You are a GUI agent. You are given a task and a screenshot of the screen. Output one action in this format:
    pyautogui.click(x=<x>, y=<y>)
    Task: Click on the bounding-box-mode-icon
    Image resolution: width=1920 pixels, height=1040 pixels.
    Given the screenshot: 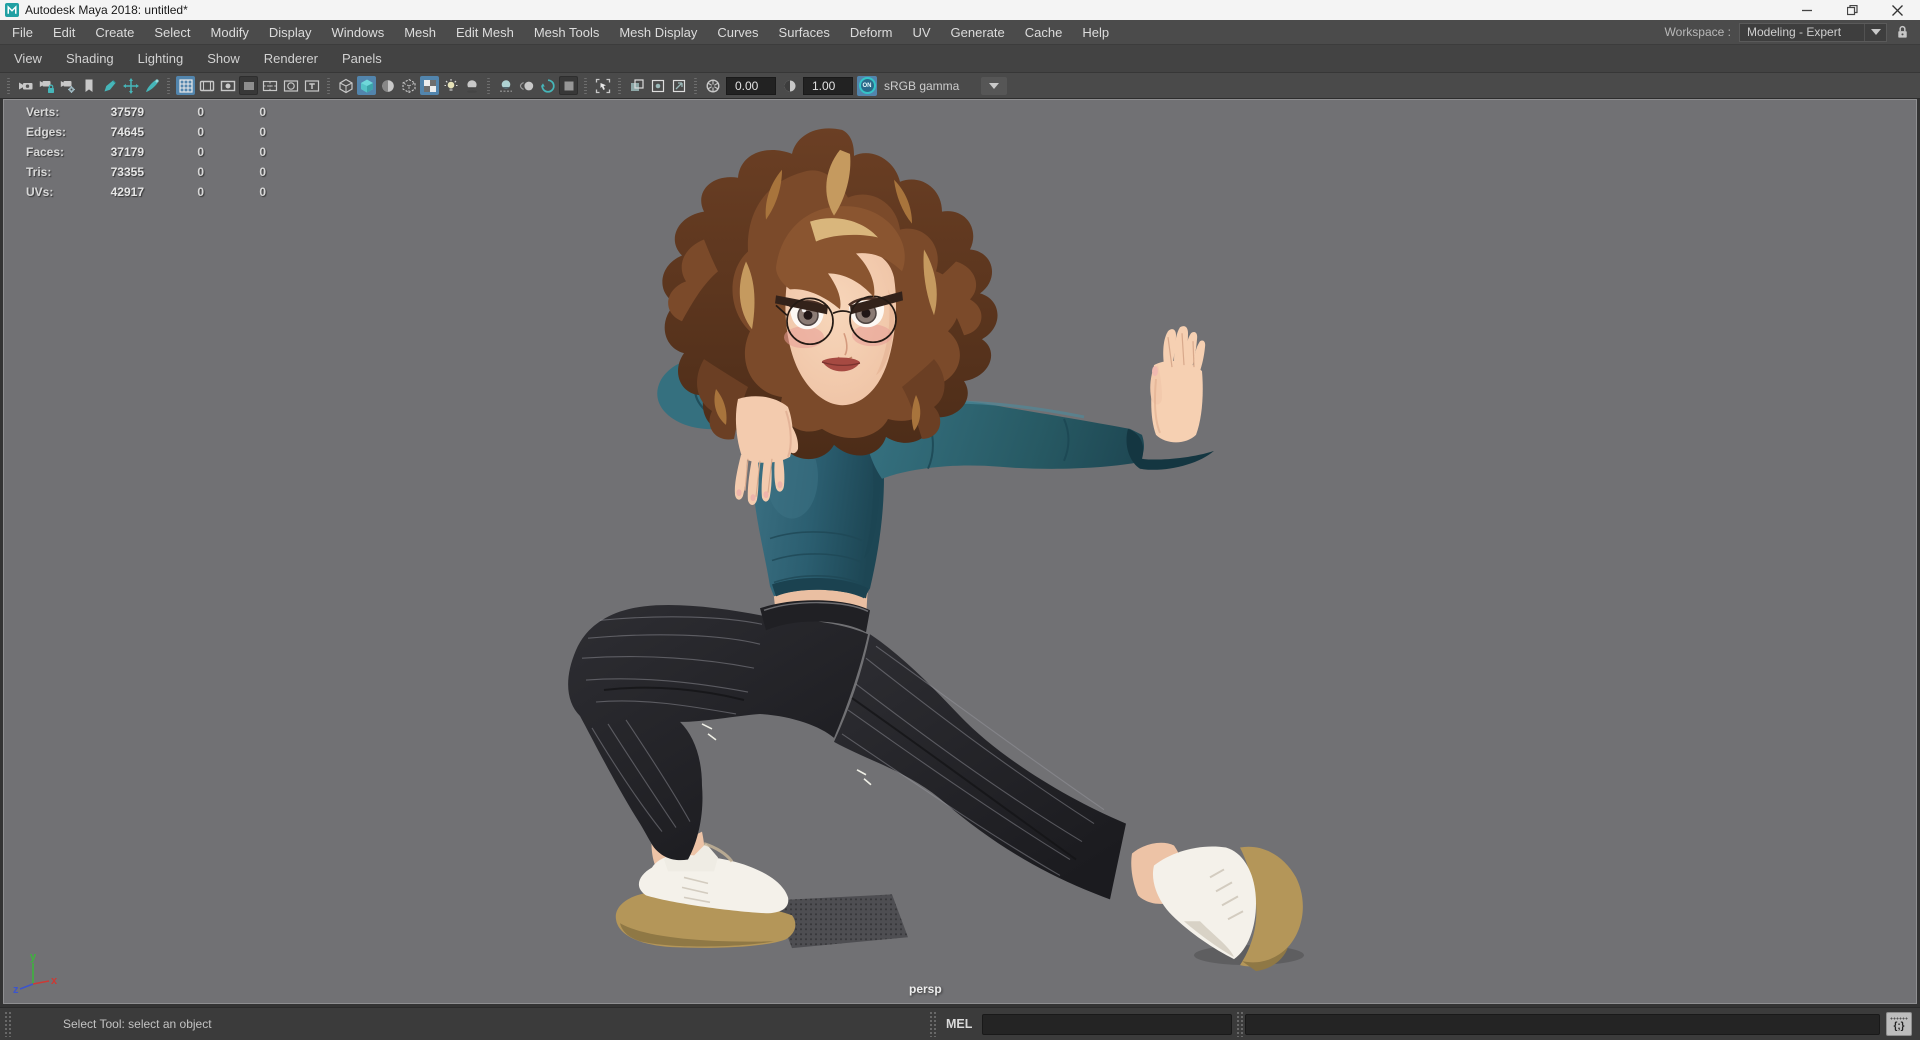 What is the action you would take?
    pyautogui.click(x=408, y=85)
    